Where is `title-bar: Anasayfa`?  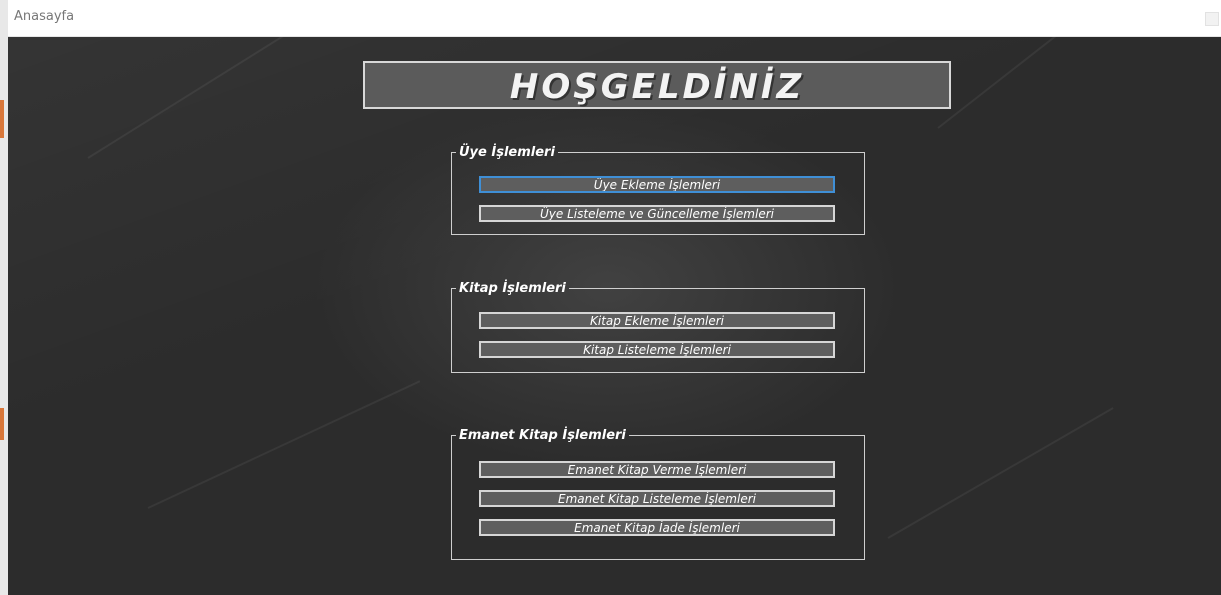
title-bar: Anasayfa is located at coordinates (614, 20).